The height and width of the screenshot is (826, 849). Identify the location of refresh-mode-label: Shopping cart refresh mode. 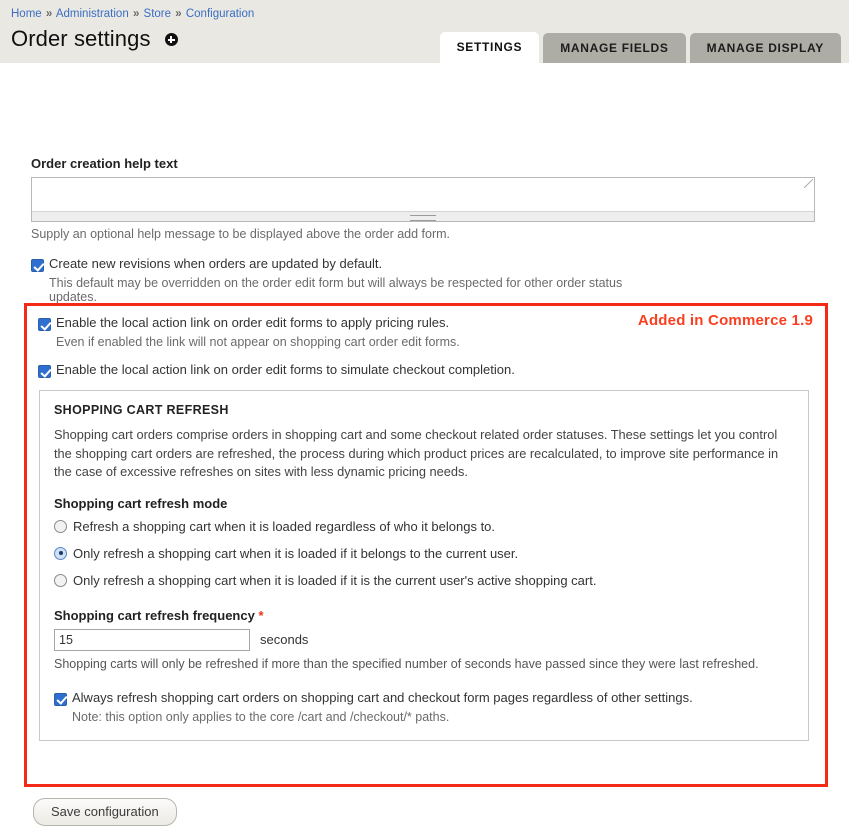
(141, 503).